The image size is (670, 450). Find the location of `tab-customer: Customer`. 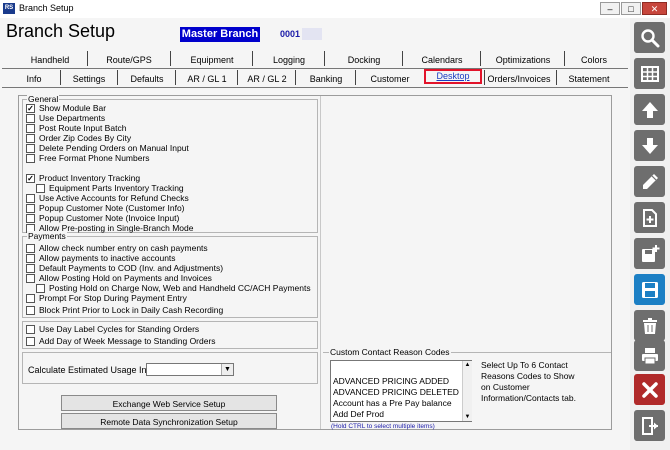

tab-customer: Customer is located at coordinates (390, 79).